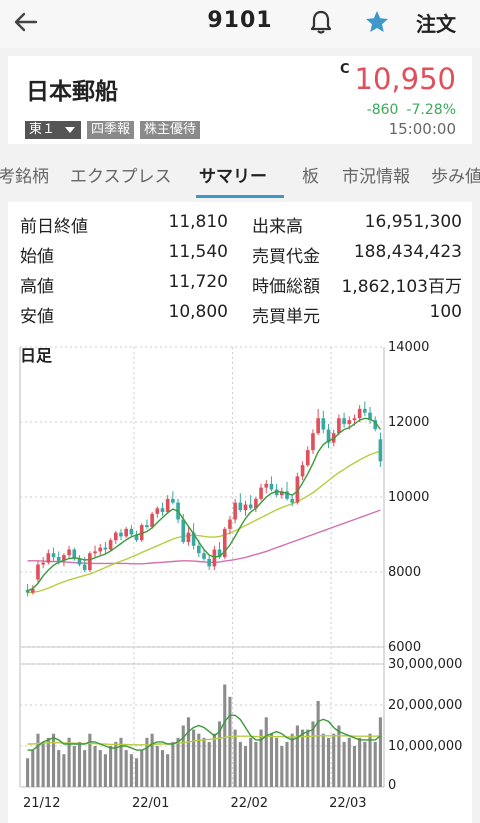 Image resolution: width=480 pixels, height=823 pixels. Describe the element at coordinates (170, 130) in the screenshot. I see `shareholder-benefit-tag: 株主優待` at that location.